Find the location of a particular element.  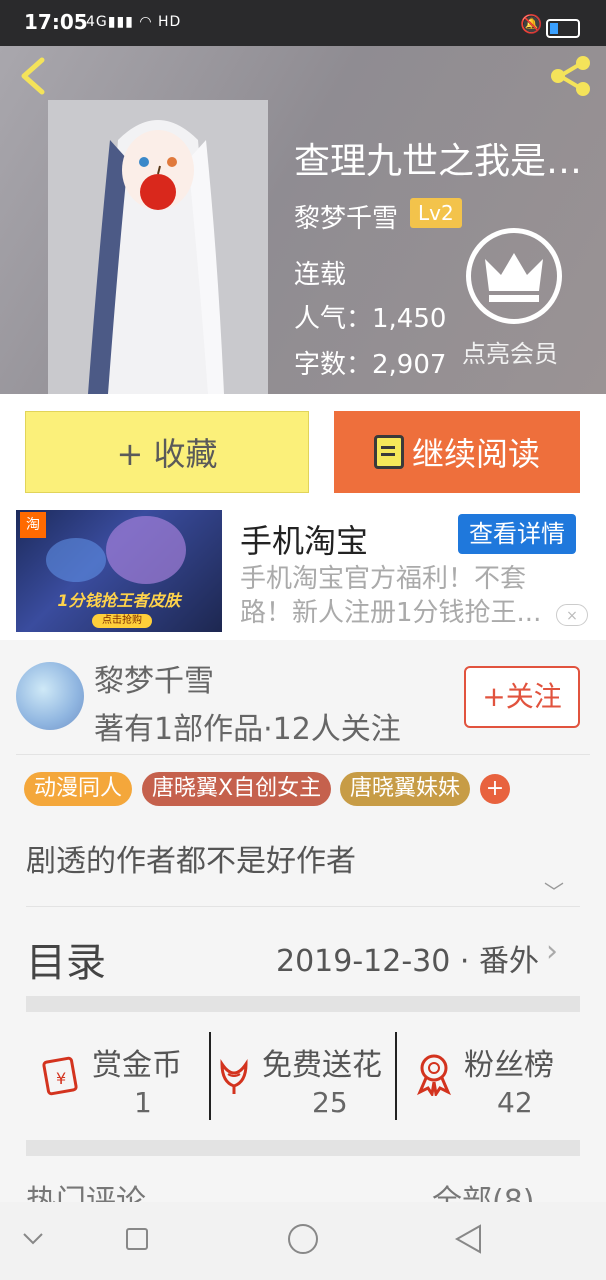

ad-image: 淘 1分钱抢王者皮肤 点击抢购 is located at coordinates (119, 571).